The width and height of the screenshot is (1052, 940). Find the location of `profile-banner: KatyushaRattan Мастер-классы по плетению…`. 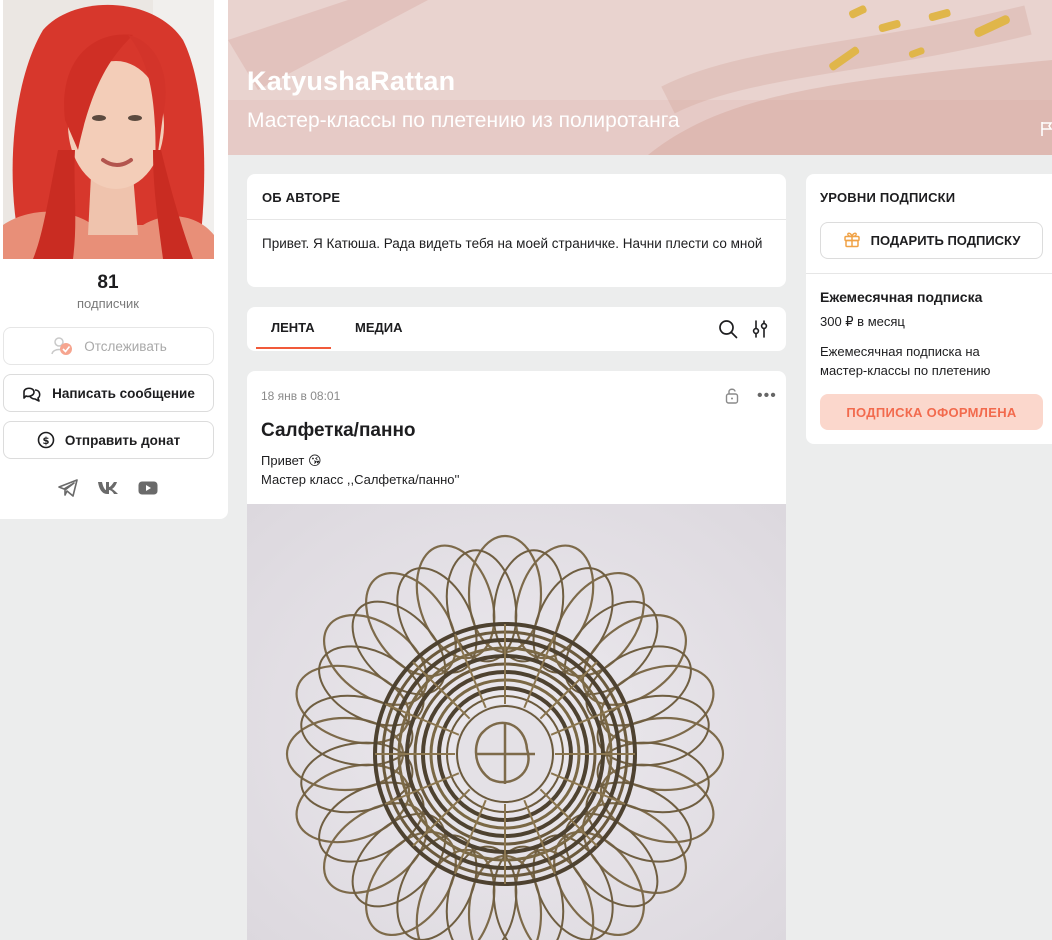

profile-banner: KatyushaRattan Мастер-классы по плетению… is located at coordinates (640, 77).